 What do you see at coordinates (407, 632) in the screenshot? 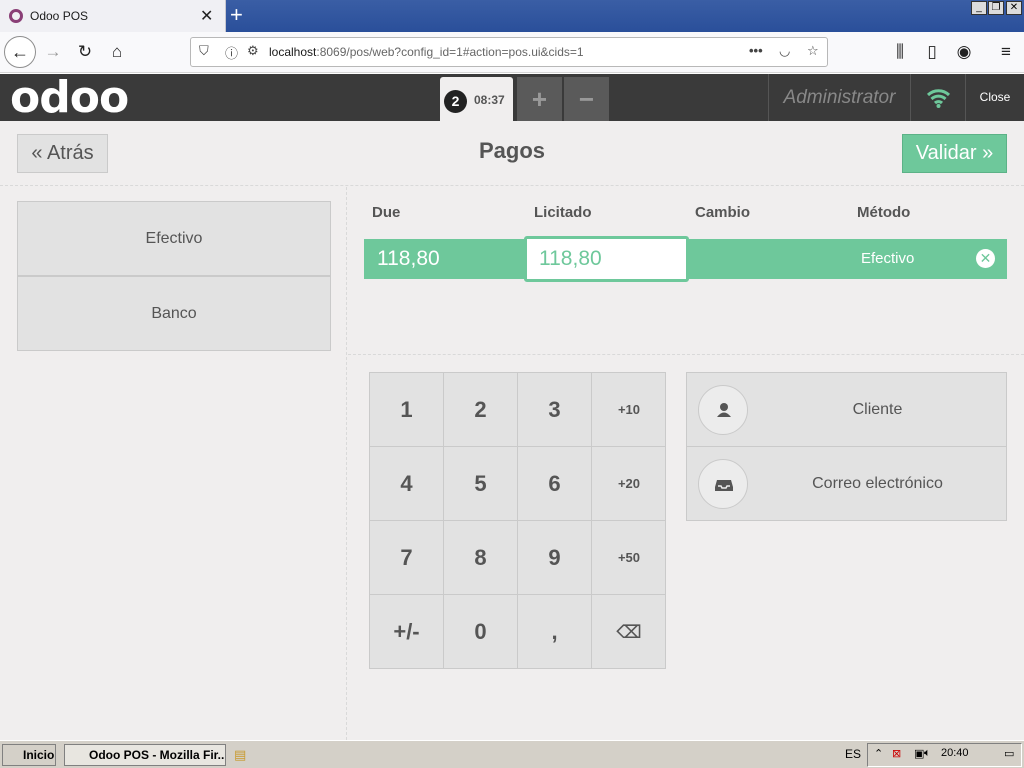
I see `numpad-key-sign: +/-` at bounding box center [407, 632].